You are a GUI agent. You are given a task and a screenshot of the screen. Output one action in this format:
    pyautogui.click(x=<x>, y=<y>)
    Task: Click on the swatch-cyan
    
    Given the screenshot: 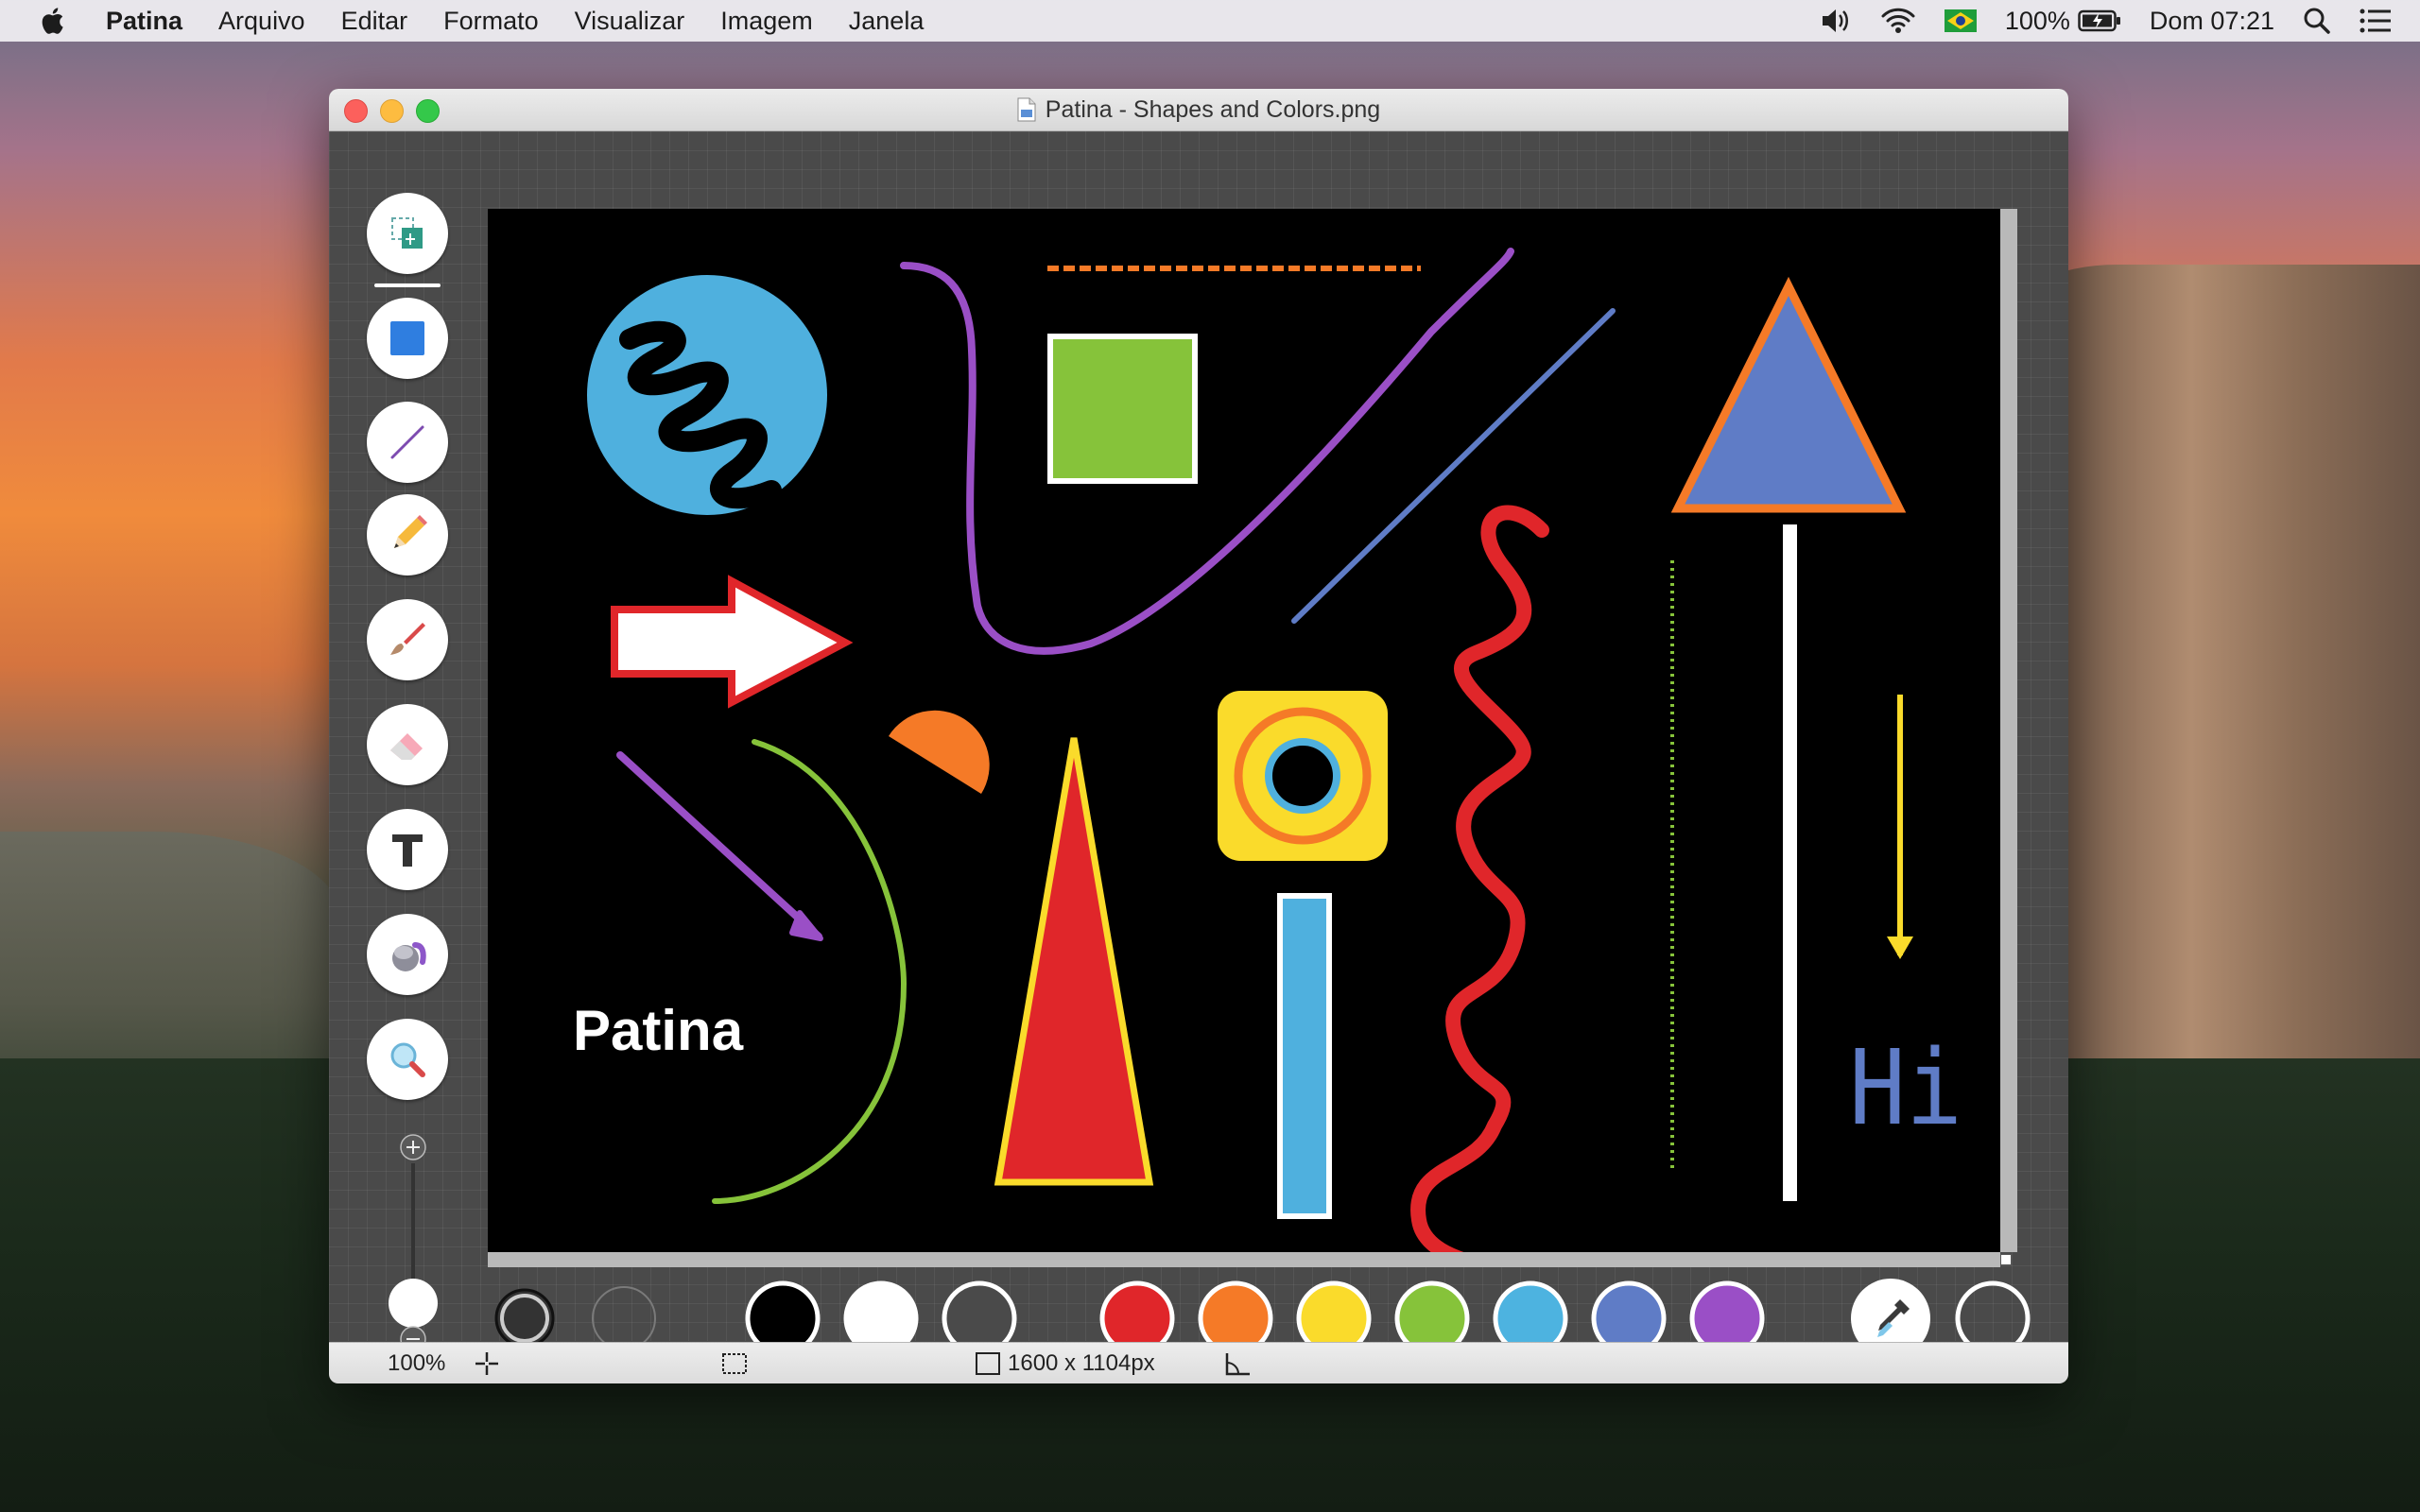 What is the action you would take?
    pyautogui.click(x=1530, y=1315)
    